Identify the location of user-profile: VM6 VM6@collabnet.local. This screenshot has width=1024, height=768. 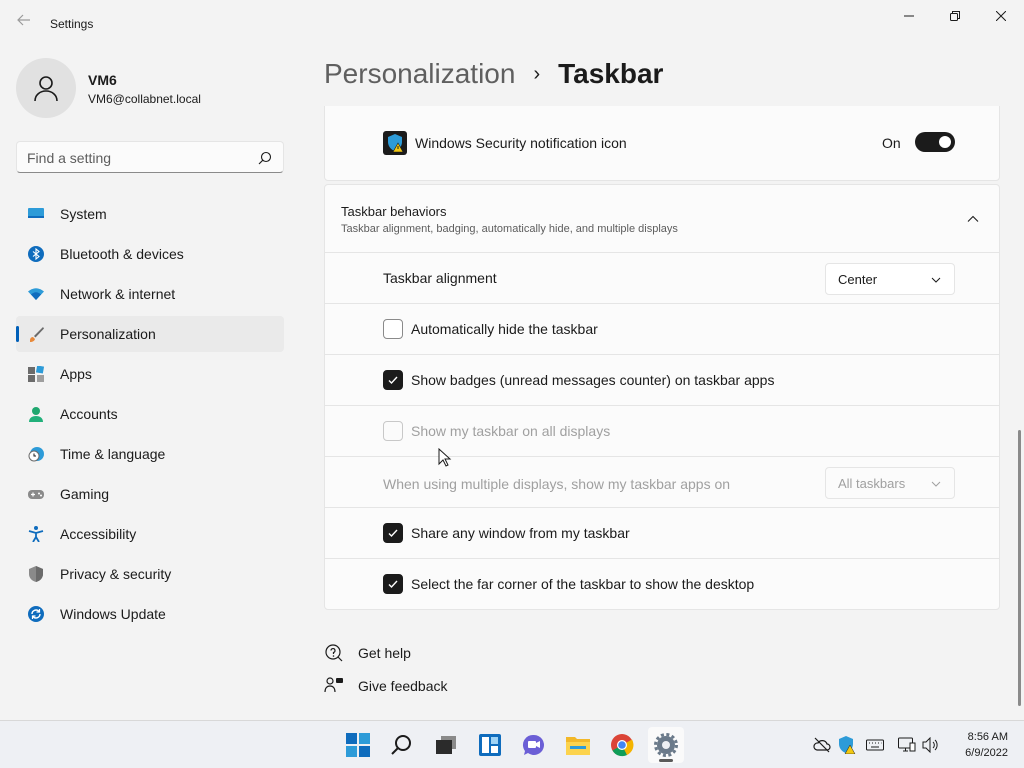
(151, 88).